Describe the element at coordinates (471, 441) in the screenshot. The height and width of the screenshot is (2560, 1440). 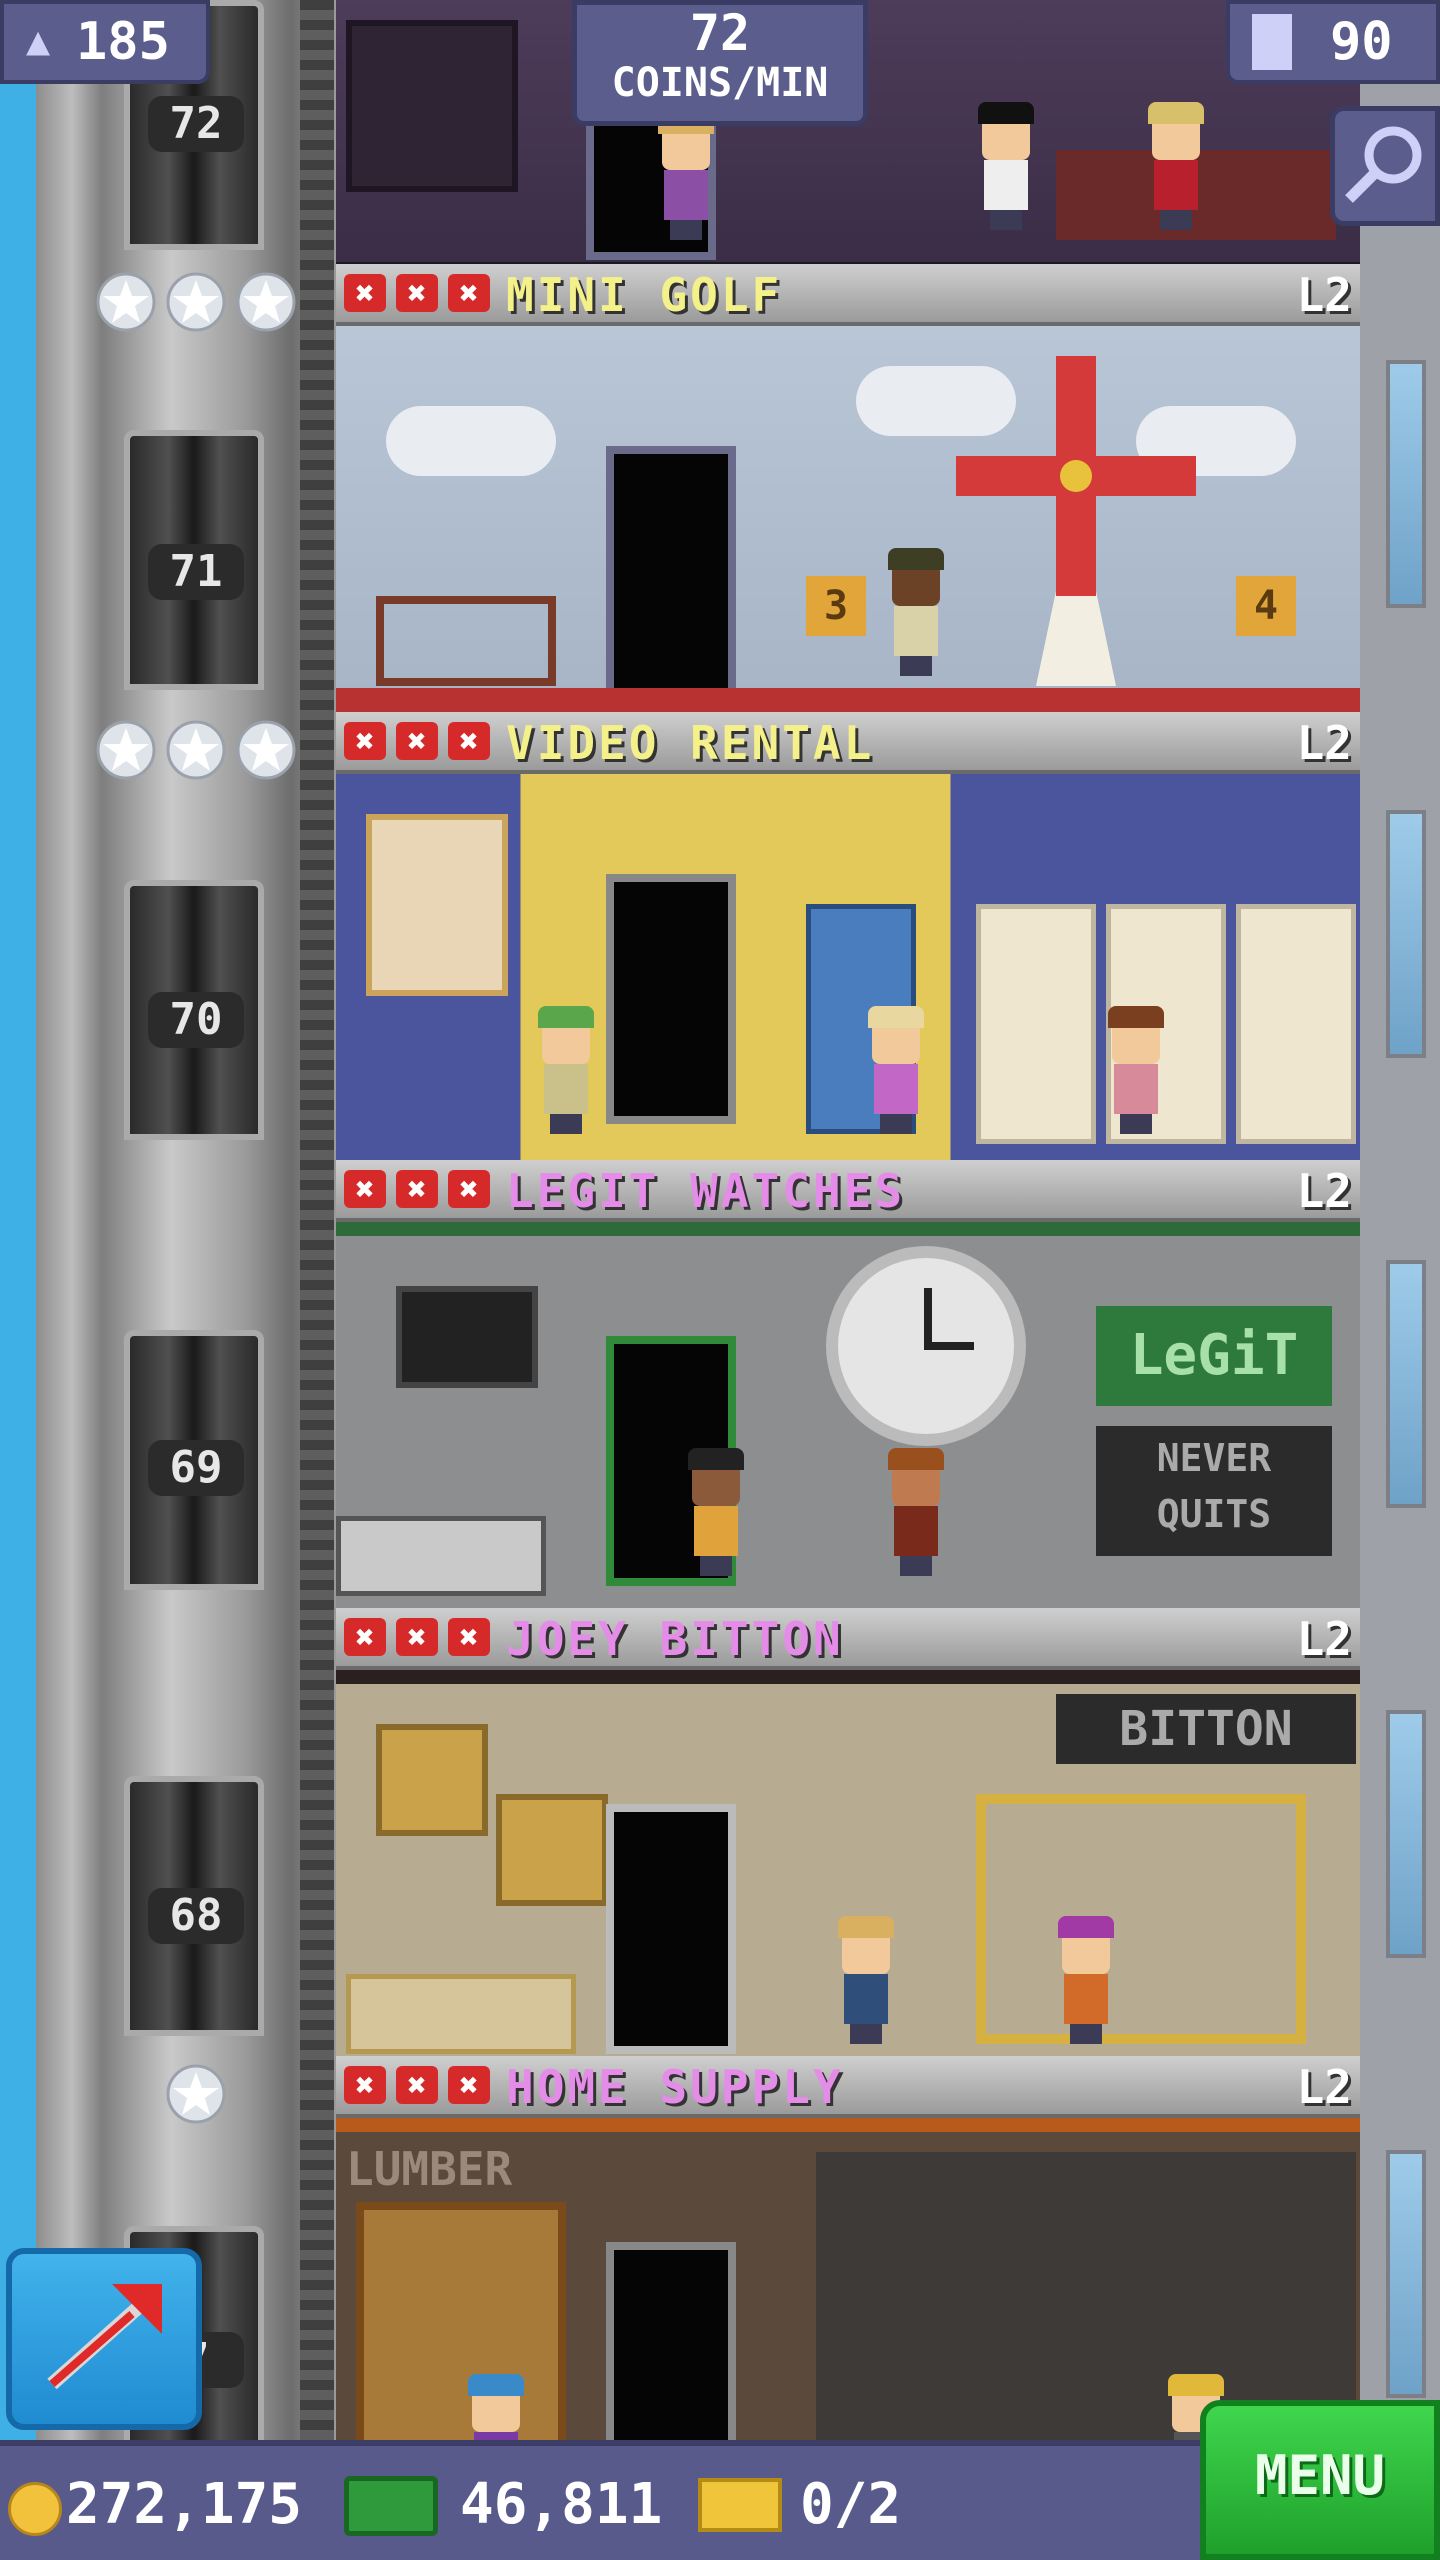
I see `cloud` at that location.